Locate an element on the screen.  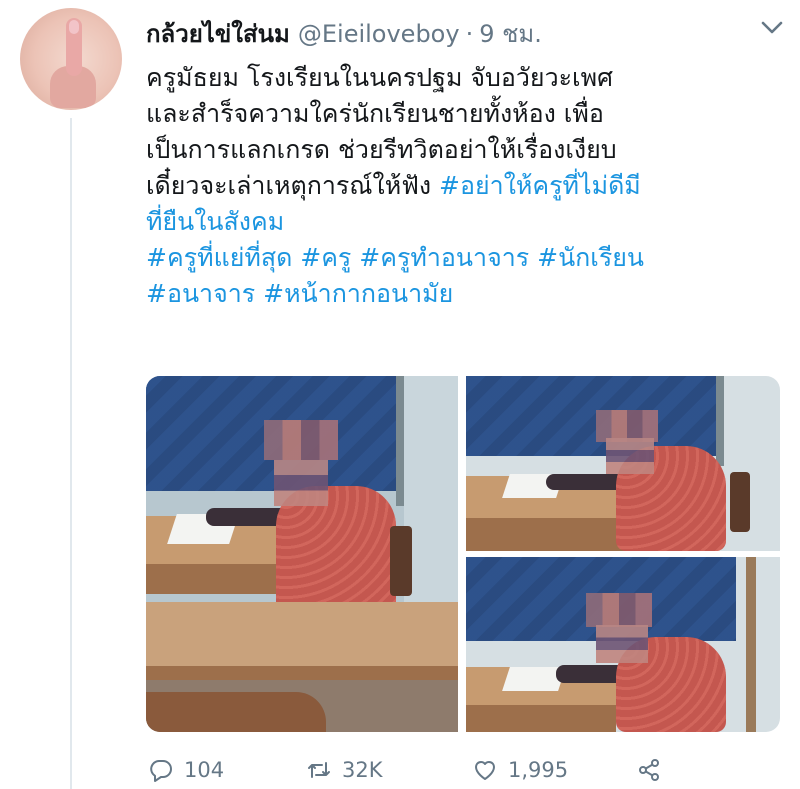
hashtag-link: ที่ยืนในสังคม is located at coordinates (215, 221).